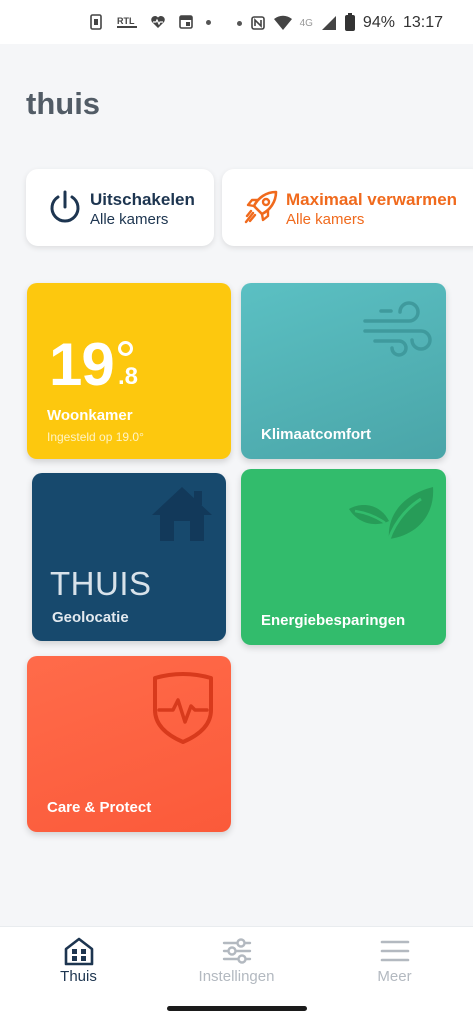 The height and width of the screenshot is (1024, 473). What do you see at coordinates (261, 207) in the screenshot?
I see `rocket-icon` at bounding box center [261, 207].